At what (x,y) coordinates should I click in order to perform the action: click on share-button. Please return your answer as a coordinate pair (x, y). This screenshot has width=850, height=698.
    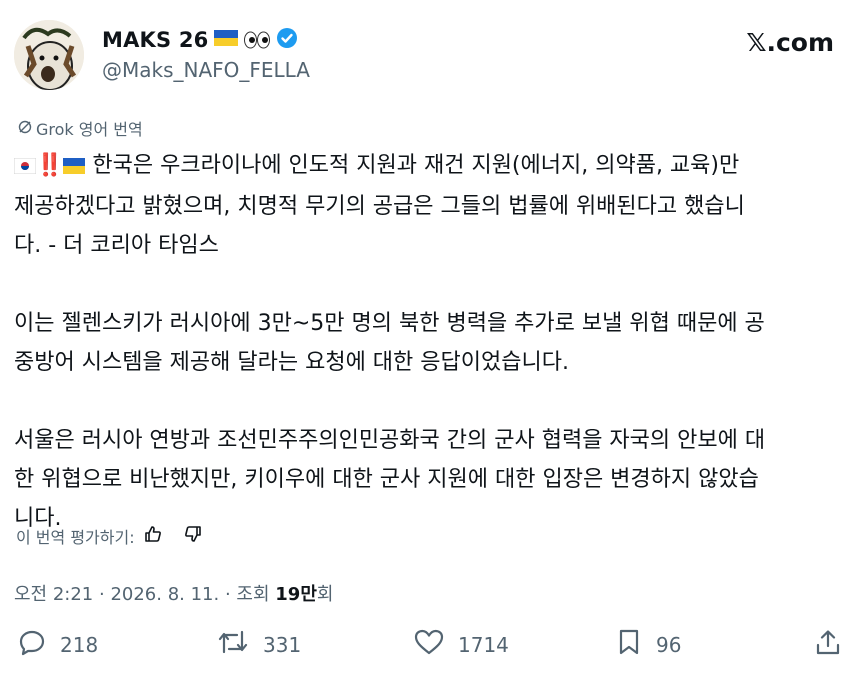
    Looking at the image, I should click on (828, 644).